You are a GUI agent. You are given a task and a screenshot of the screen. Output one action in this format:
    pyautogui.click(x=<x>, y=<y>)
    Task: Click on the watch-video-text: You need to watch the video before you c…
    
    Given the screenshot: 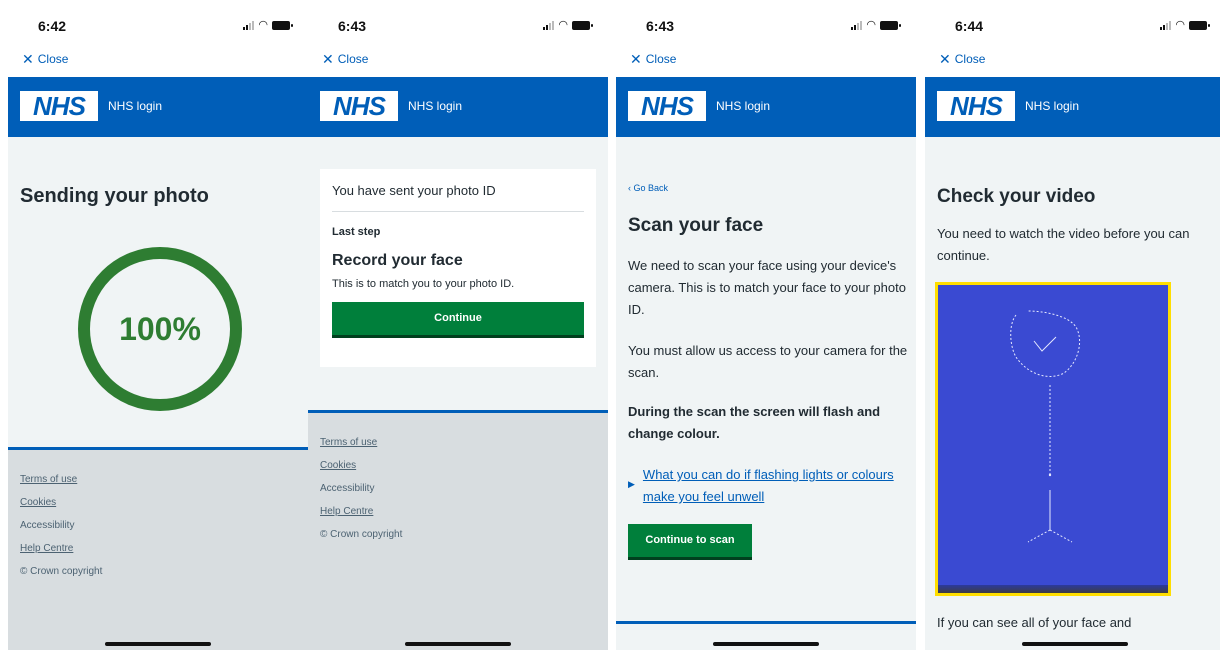 What is the action you would take?
    pyautogui.click(x=1063, y=244)
    